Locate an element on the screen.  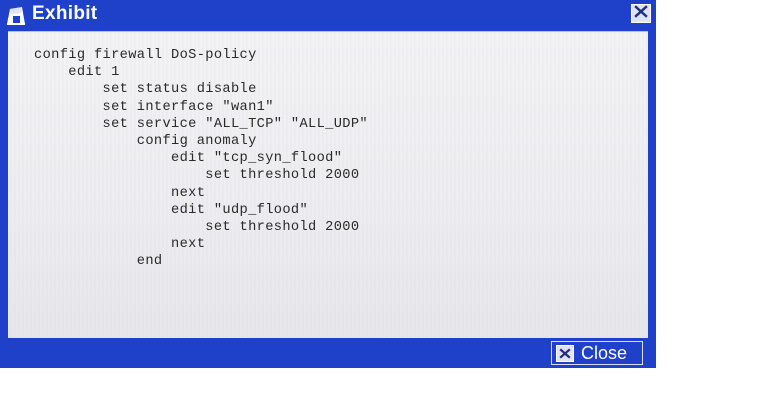
code-line: set status disable is located at coordinates (145, 90).